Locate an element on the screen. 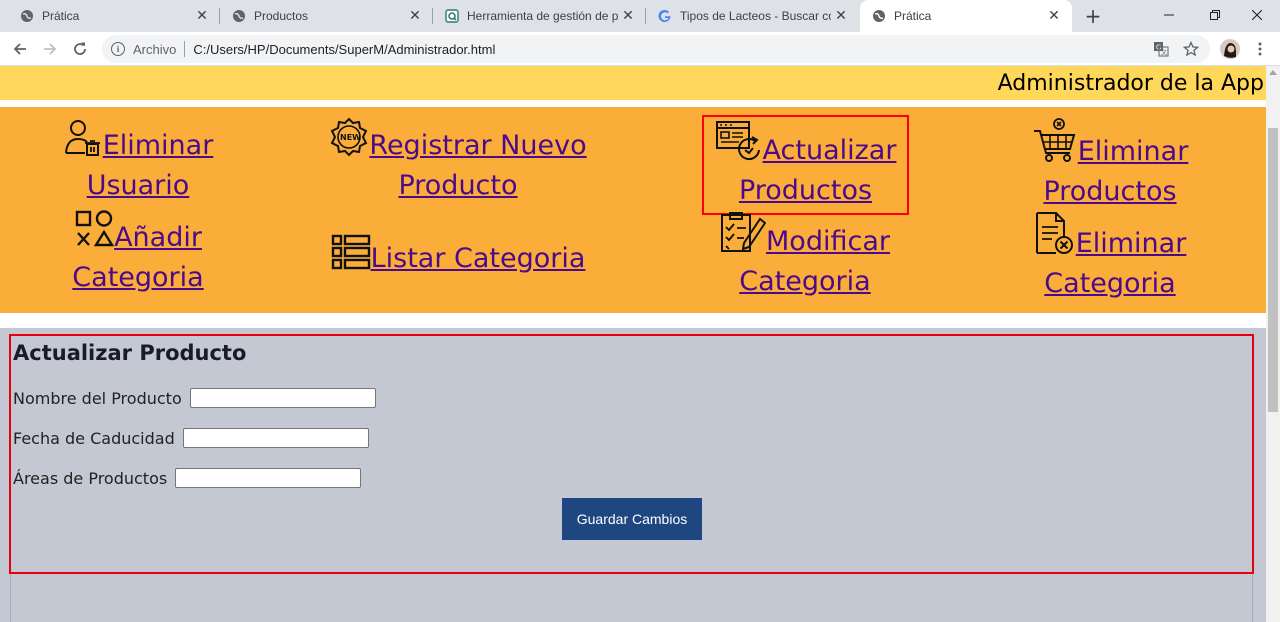  scroll-up-icon is located at coordinates (1273, 72).